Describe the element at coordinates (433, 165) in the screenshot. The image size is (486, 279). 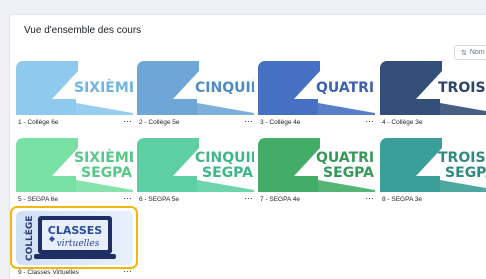
I see `course-image: TROISIÈSEGPA` at that location.